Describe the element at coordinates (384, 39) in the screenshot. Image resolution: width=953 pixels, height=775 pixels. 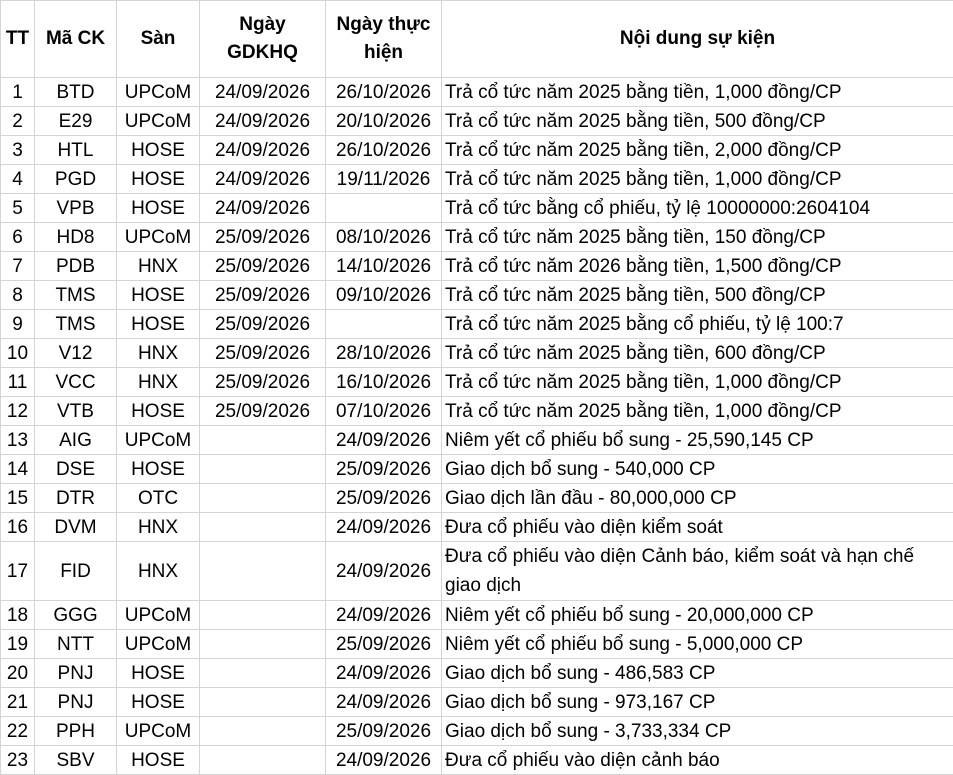
I see `header-ngay-thuc-hien: Ngày thực hiện` at that location.